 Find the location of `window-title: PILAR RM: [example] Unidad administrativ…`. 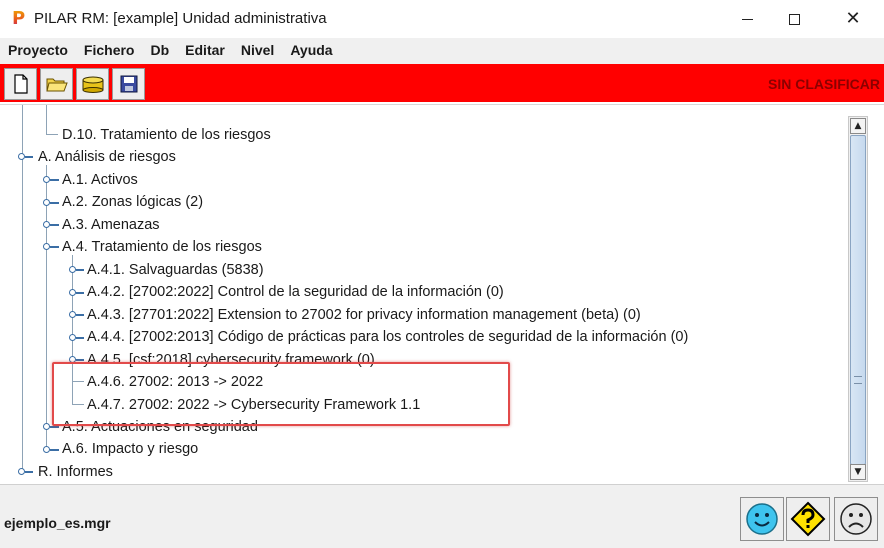

window-title: PILAR RM: [example] Unidad administrativ… is located at coordinates (180, 18).